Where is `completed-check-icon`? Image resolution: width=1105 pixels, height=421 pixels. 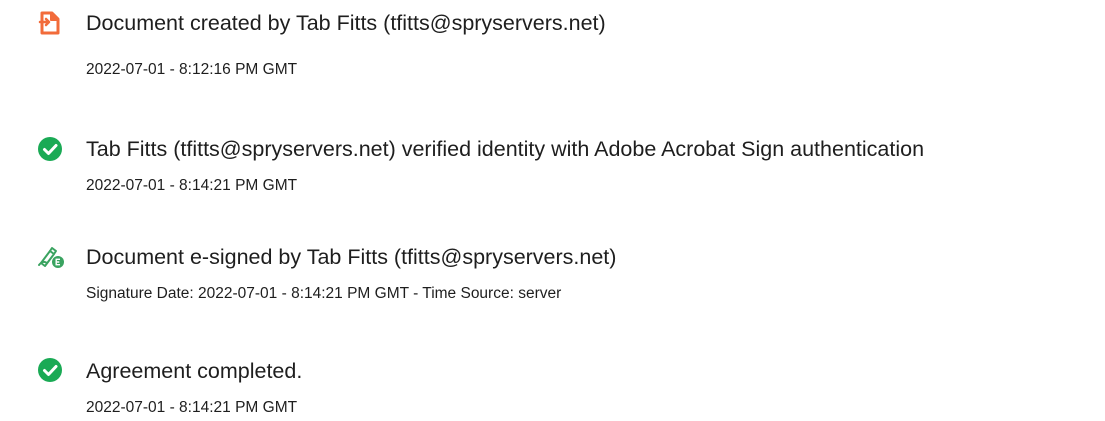
completed-check-icon is located at coordinates (50, 370).